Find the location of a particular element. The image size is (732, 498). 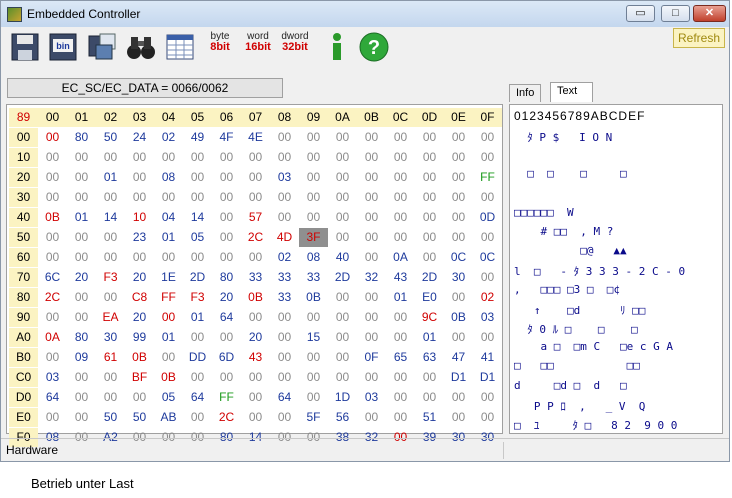

hex-cell: 43 is located at coordinates (400, 277).